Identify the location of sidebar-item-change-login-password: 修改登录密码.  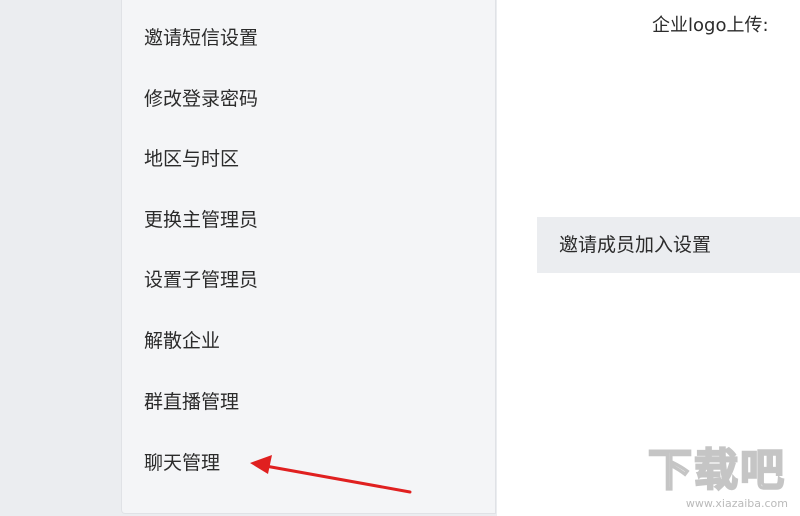
(201, 99).